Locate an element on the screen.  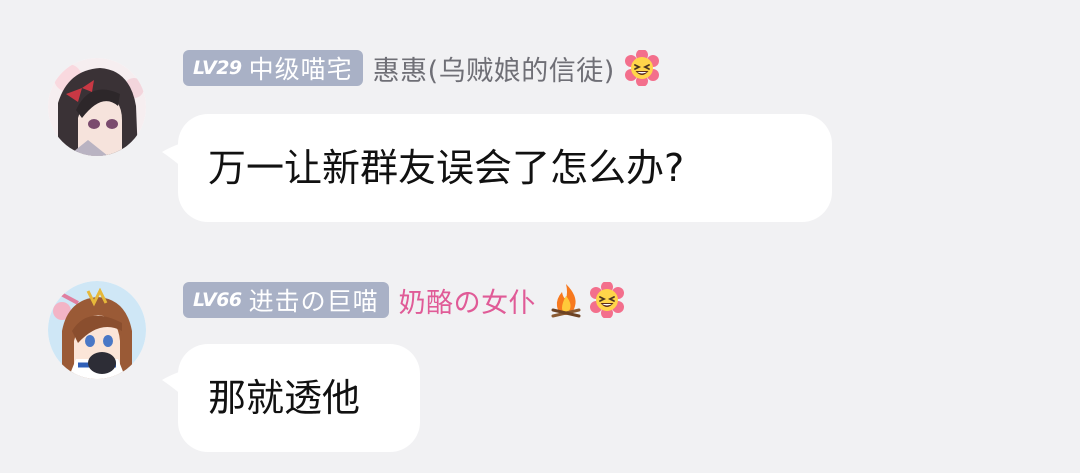
fire-icon is located at coordinates (566, 300).